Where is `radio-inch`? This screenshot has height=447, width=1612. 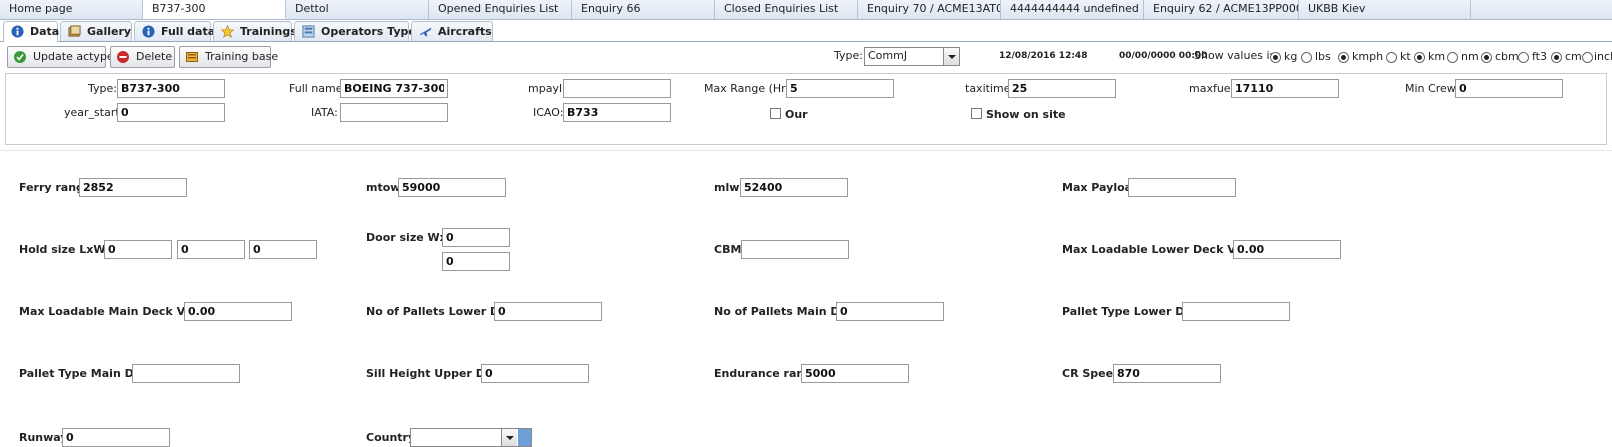 radio-inch is located at coordinates (1587, 57).